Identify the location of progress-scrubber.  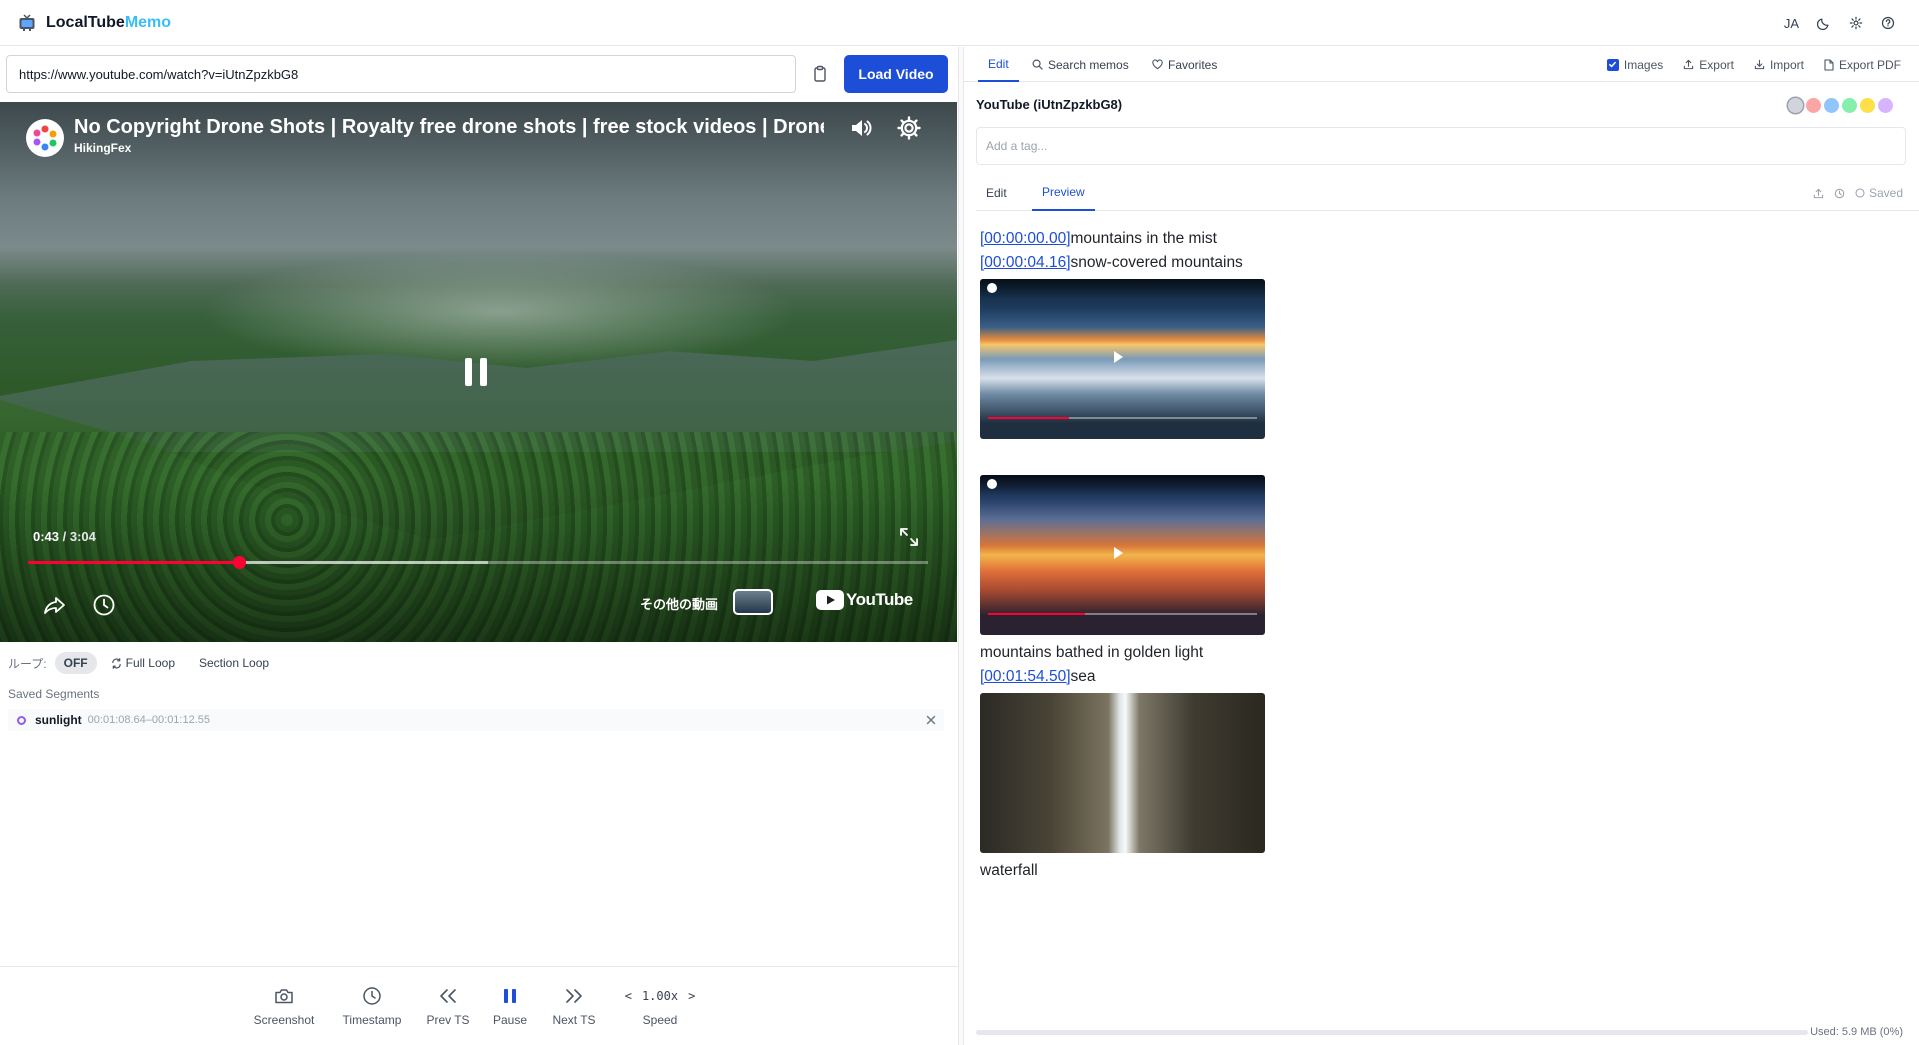
(239, 562).